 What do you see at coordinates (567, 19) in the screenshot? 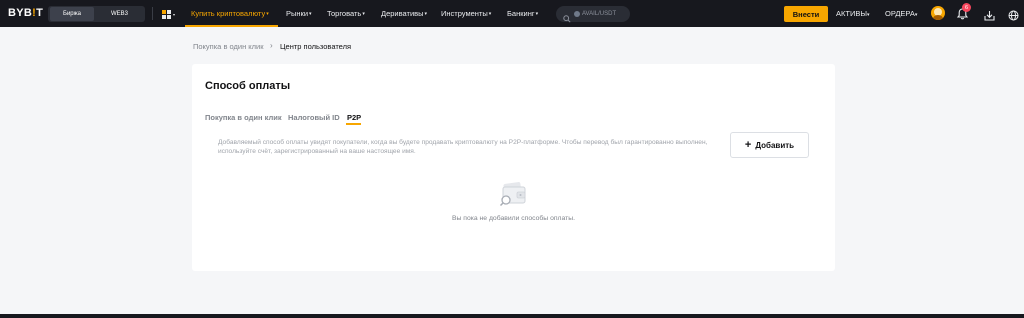
I see `search-icon` at bounding box center [567, 19].